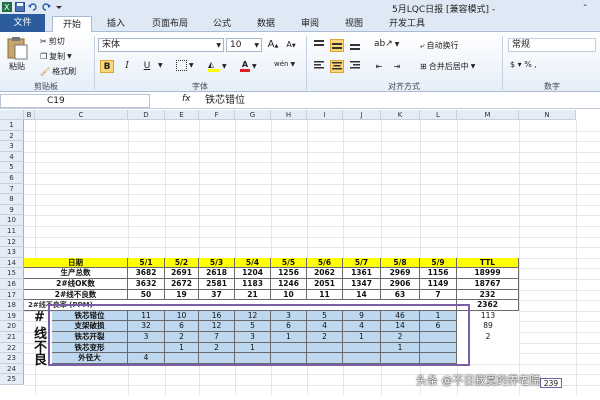  Describe the element at coordinates (20, 7) in the screenshot. I see `save-icon` at that location.